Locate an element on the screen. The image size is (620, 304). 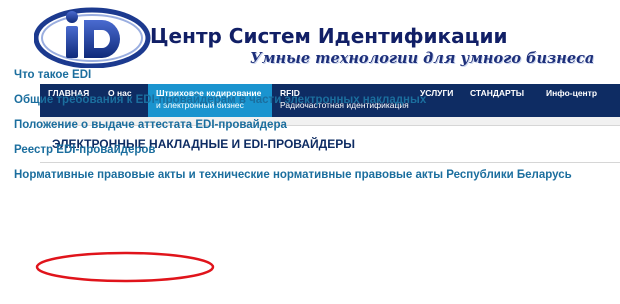
site-slogan: Умные технологии для умного бизнеса is located at coordinates (422, 58).